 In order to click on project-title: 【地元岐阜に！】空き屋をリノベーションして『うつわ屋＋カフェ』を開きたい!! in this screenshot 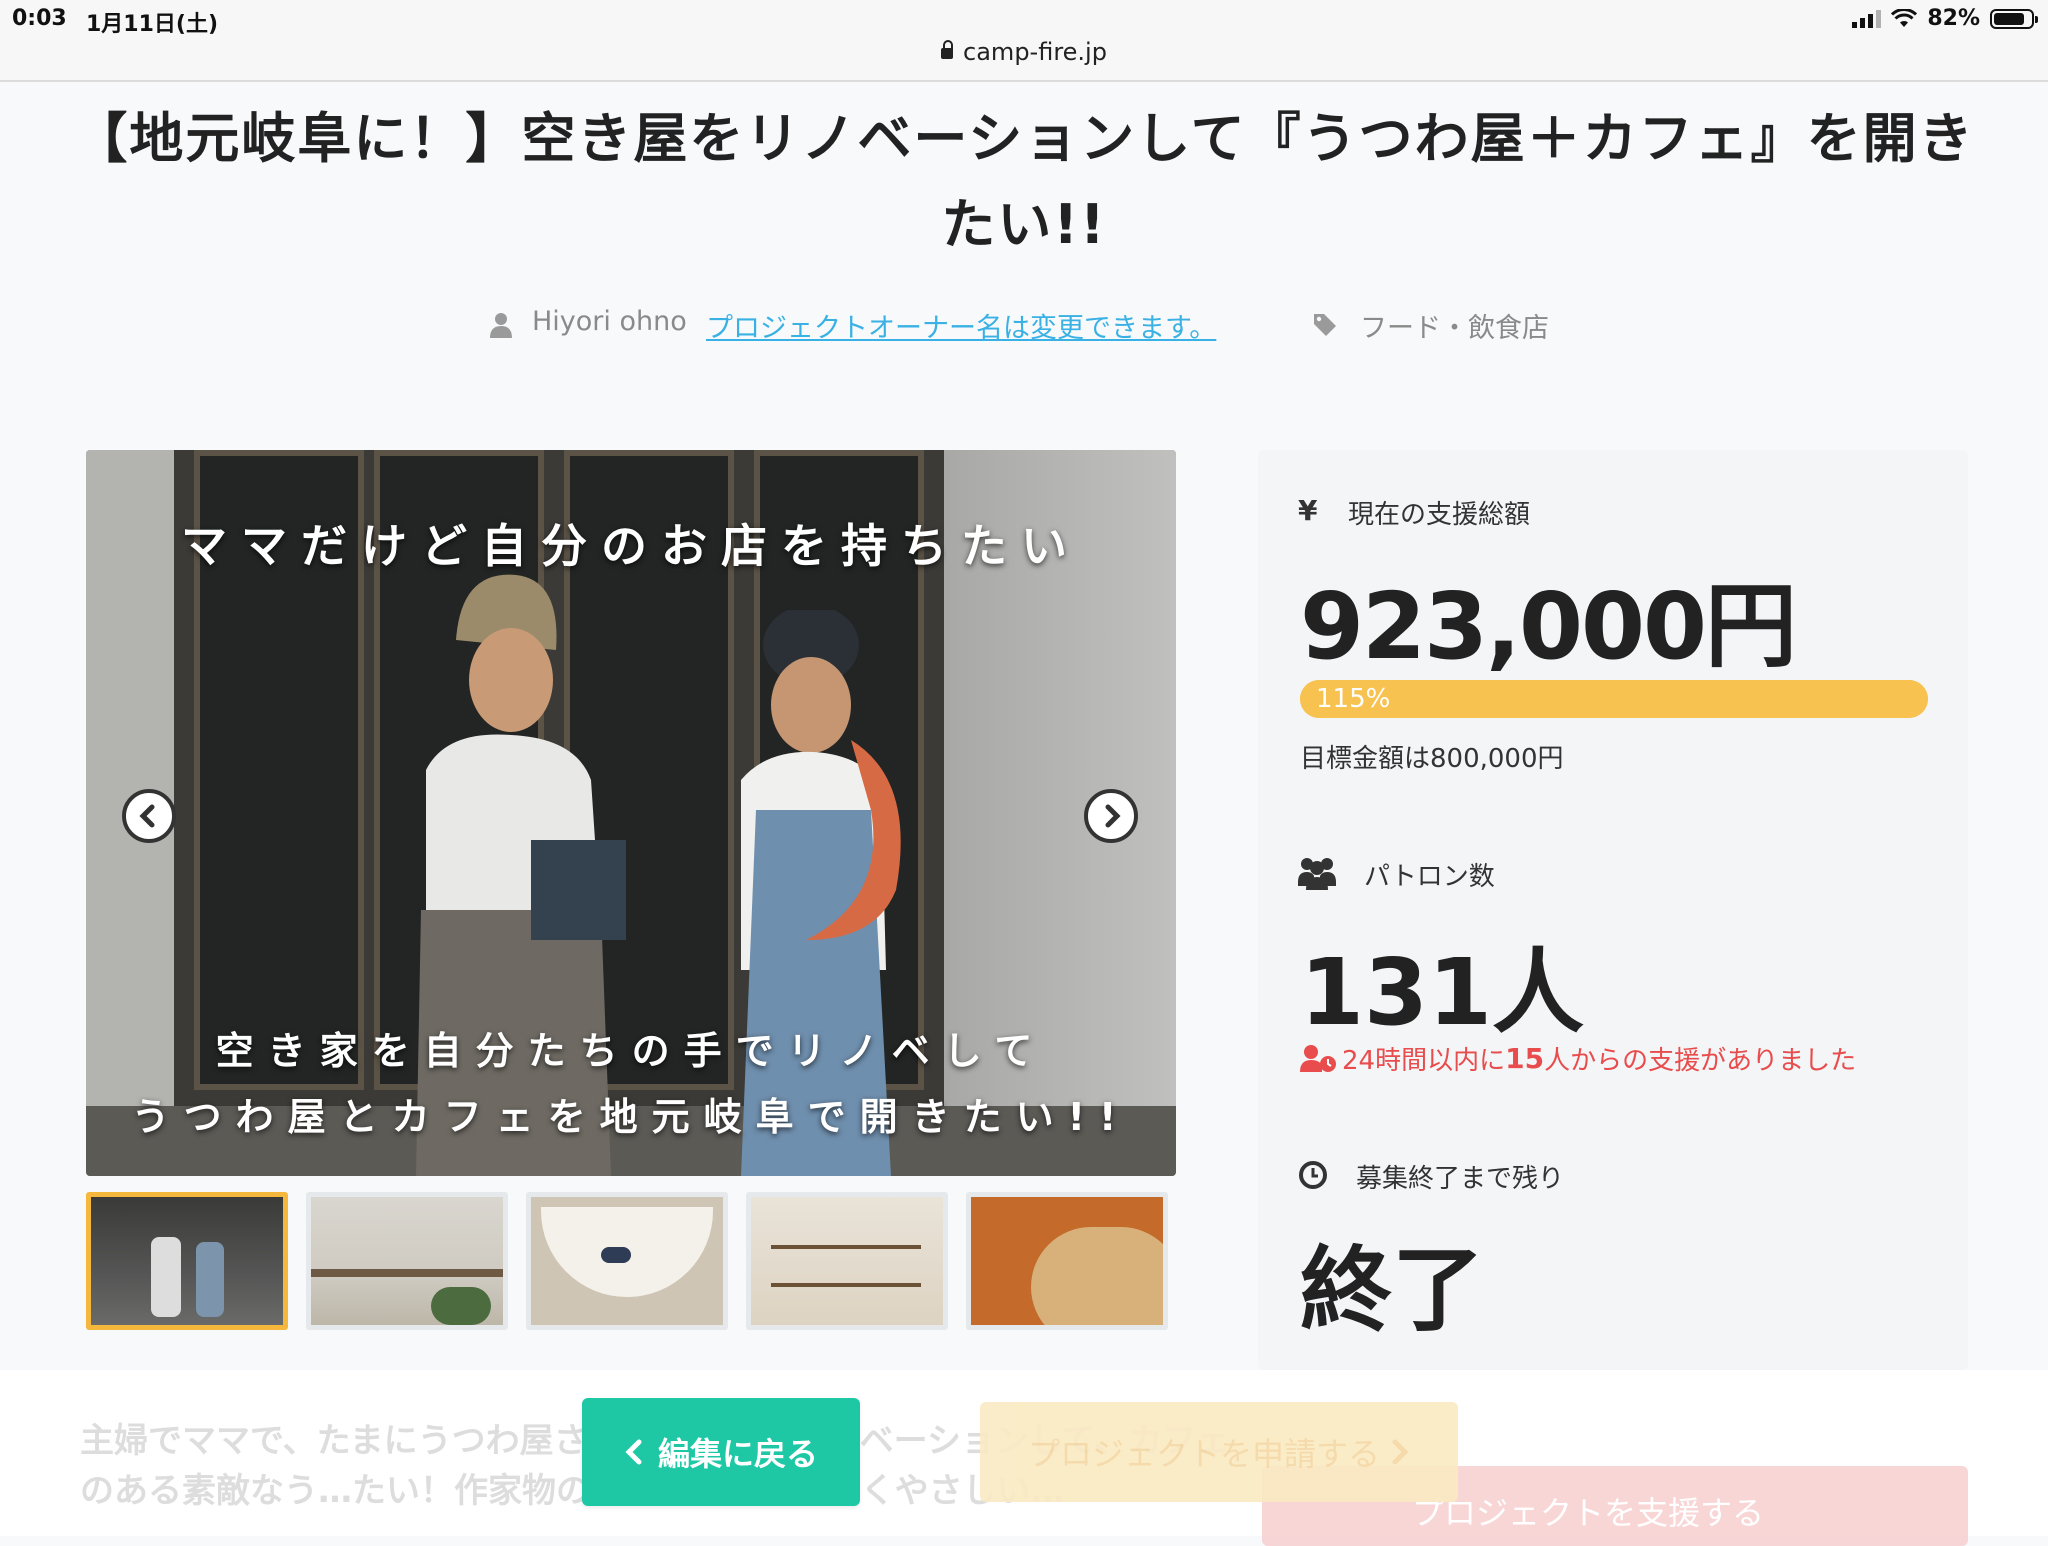, I will do `click(1024, 181)`.